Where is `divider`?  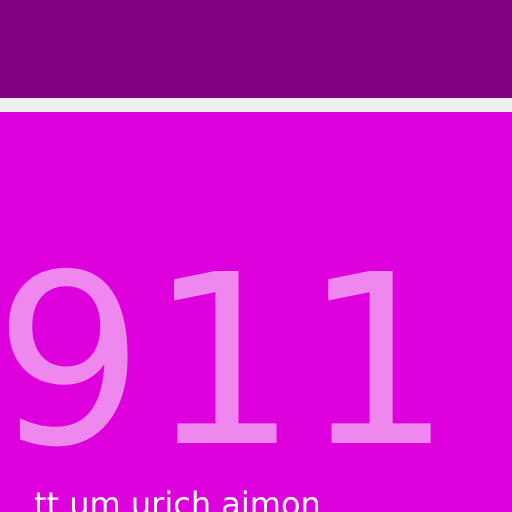 divider is located at coordinates (256, 105).